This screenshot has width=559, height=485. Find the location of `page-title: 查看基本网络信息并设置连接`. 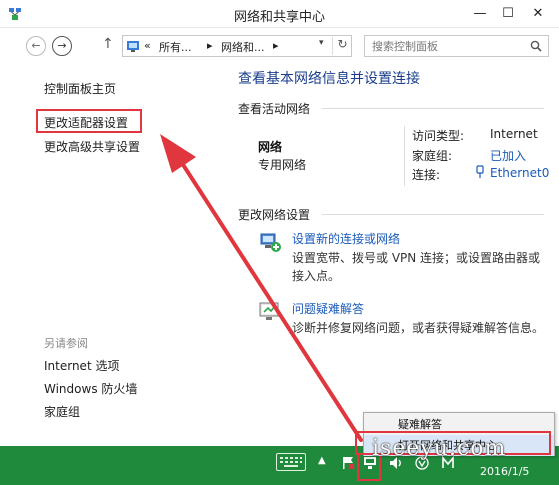

page-title: 查看基本网络信息并设置连接 is located at coordinates (329, 79).